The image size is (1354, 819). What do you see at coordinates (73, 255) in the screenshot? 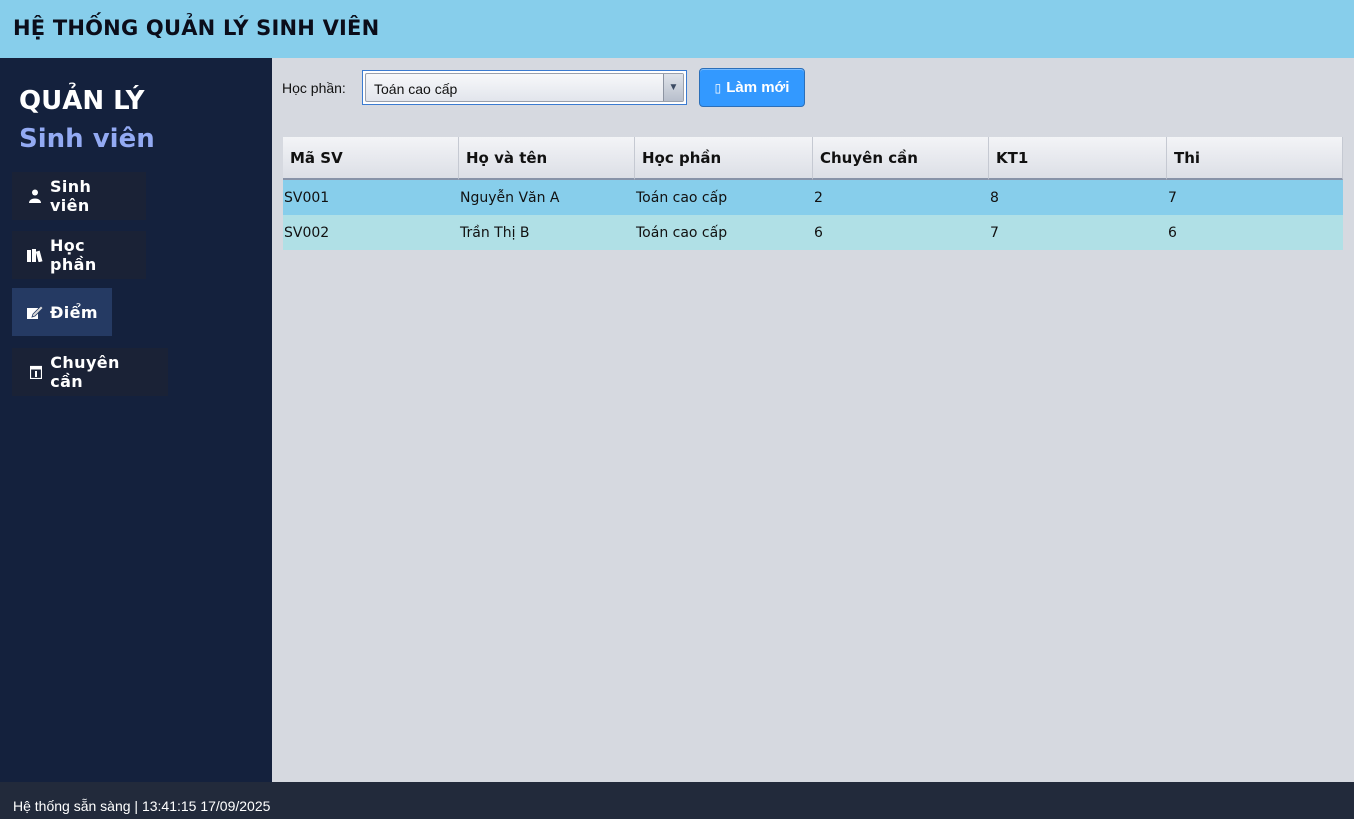
I see `sidebar-item-label: Học phần` at bounding box center [73, 255].